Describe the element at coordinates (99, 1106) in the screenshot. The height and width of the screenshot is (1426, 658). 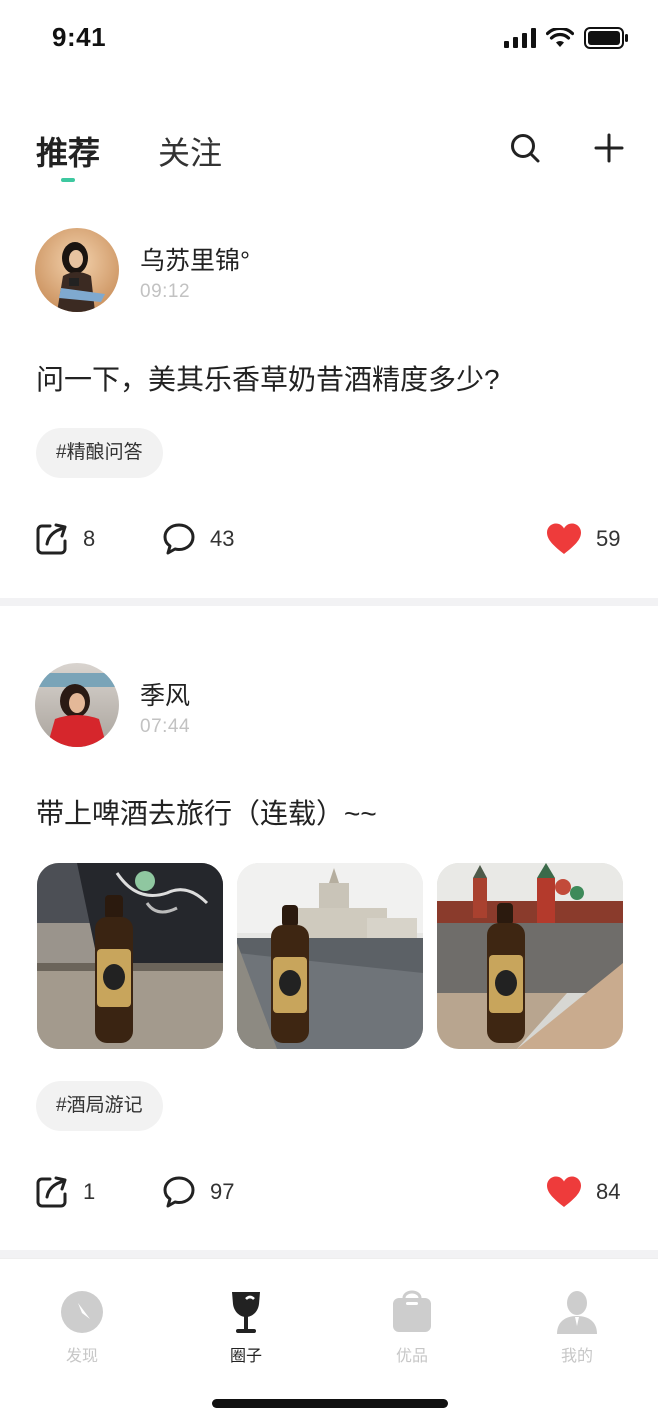
I see `topic-tag: #酒局游记` at that location.